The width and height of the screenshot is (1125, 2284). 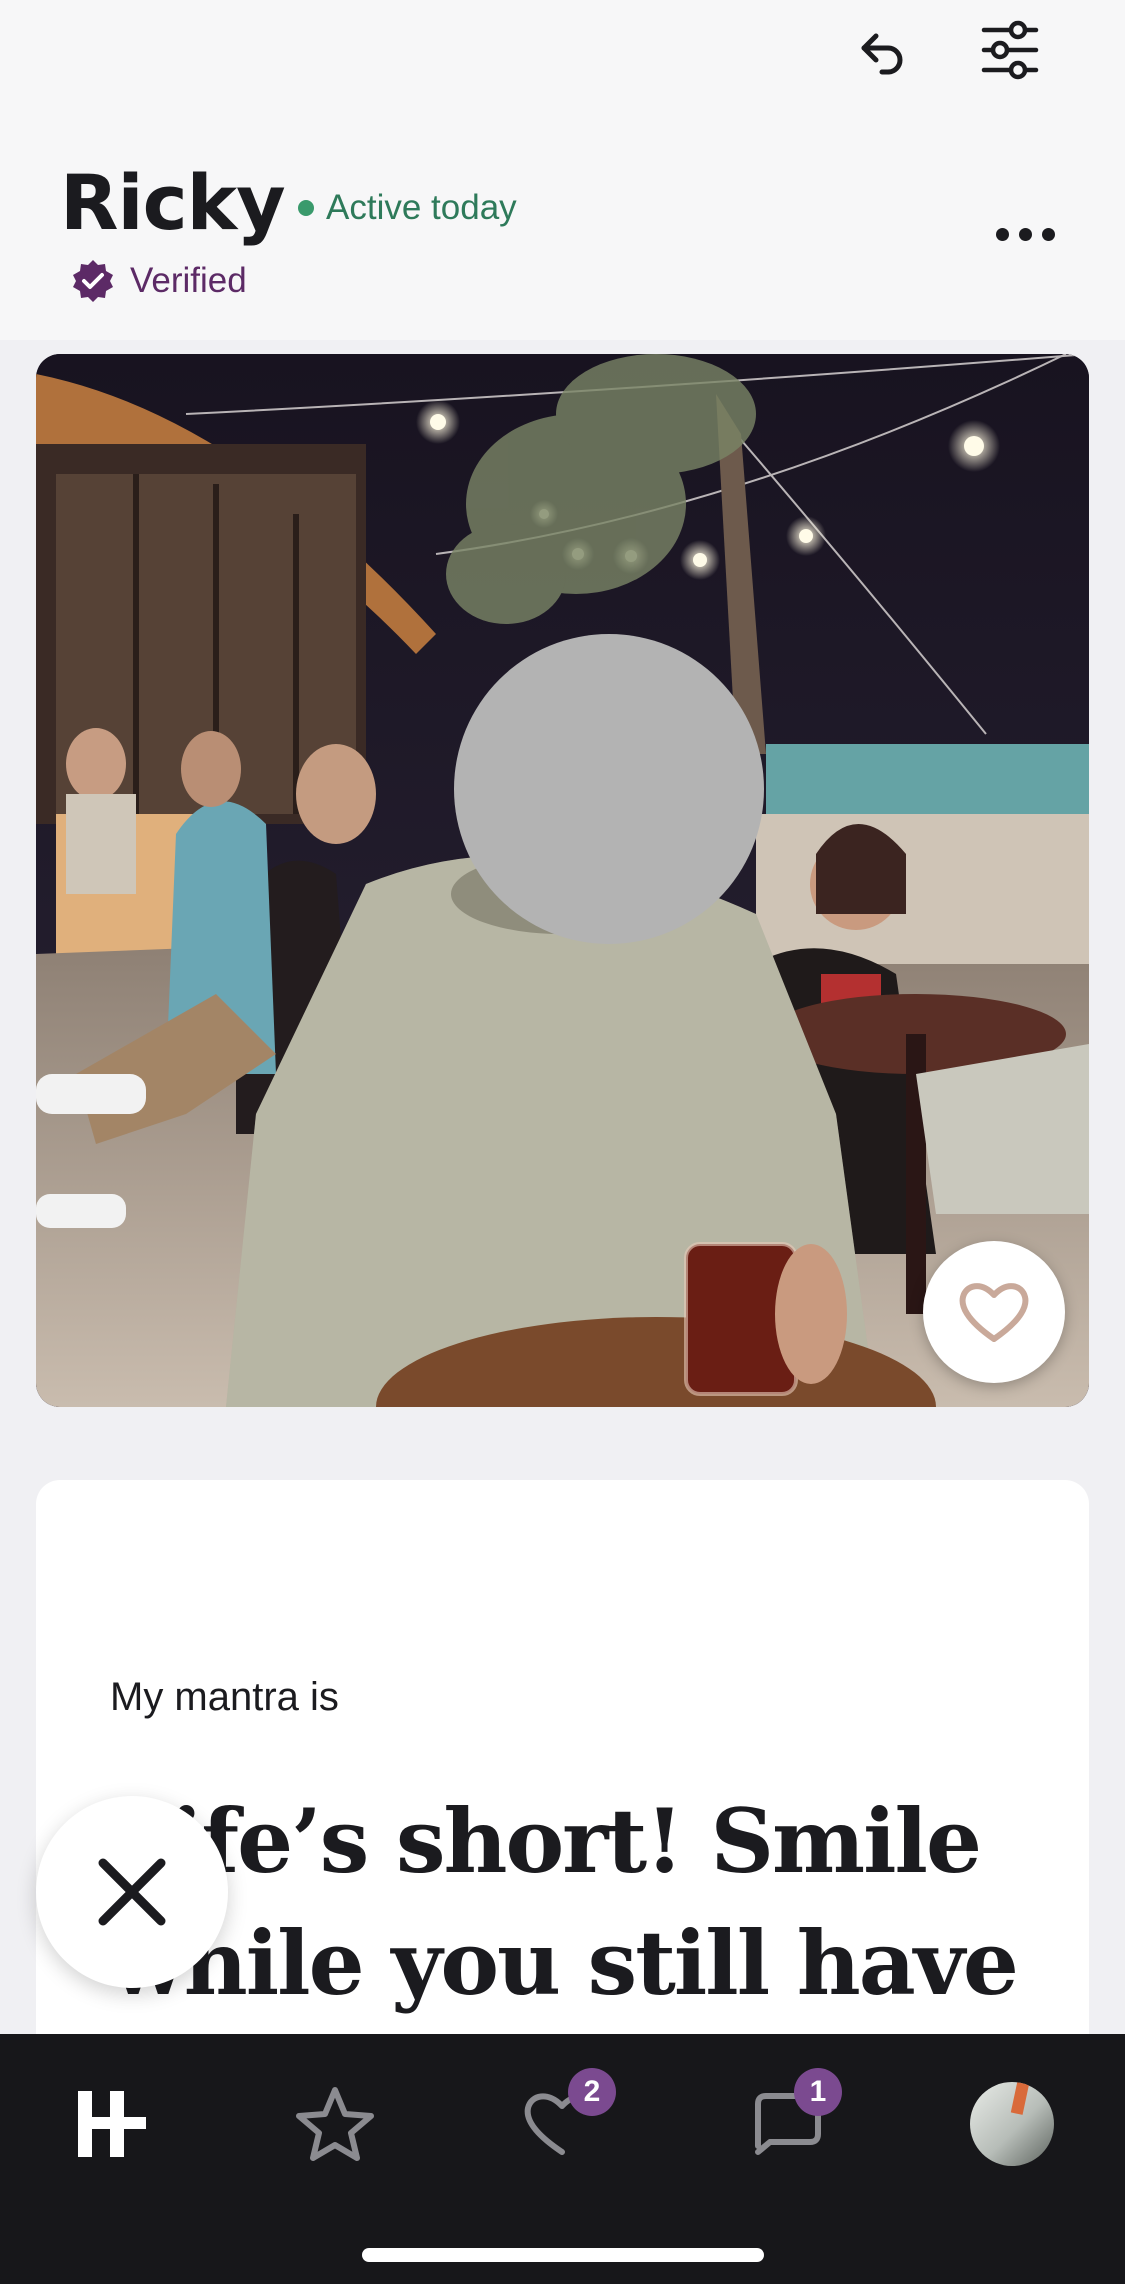 I want to click on tab-matches: 1, so click(x=788, y=2124).